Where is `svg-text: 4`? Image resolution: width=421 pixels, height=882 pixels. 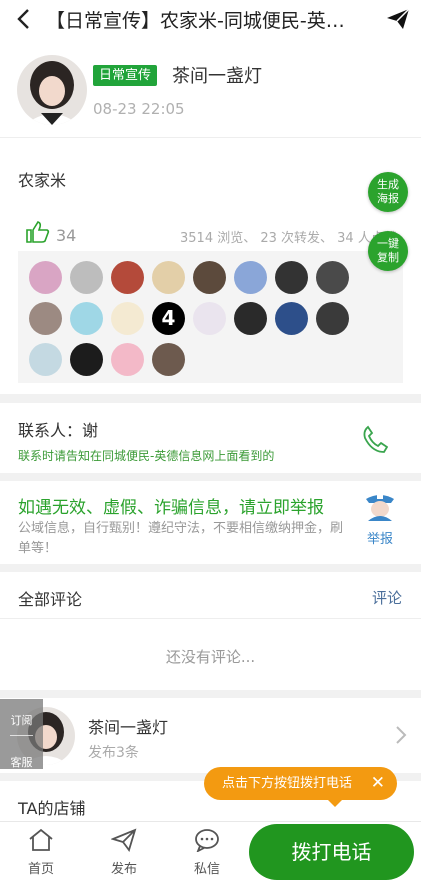 svg-text: 4 is located at coordinates (169, 318).